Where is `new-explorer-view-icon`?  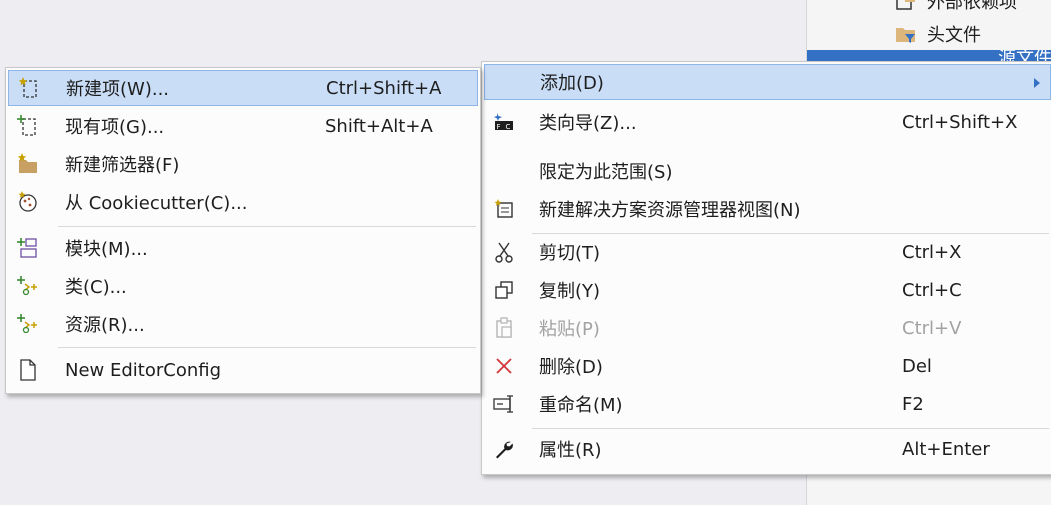
new-explorer-view-icon is located at coordinates (504, 209).